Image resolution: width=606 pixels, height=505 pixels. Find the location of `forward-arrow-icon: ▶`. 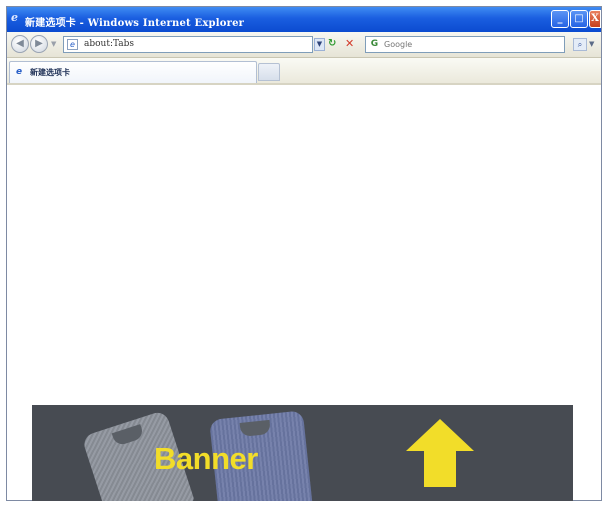

forward-arrow-icon: ▶ is located at coordinates (39, 43).